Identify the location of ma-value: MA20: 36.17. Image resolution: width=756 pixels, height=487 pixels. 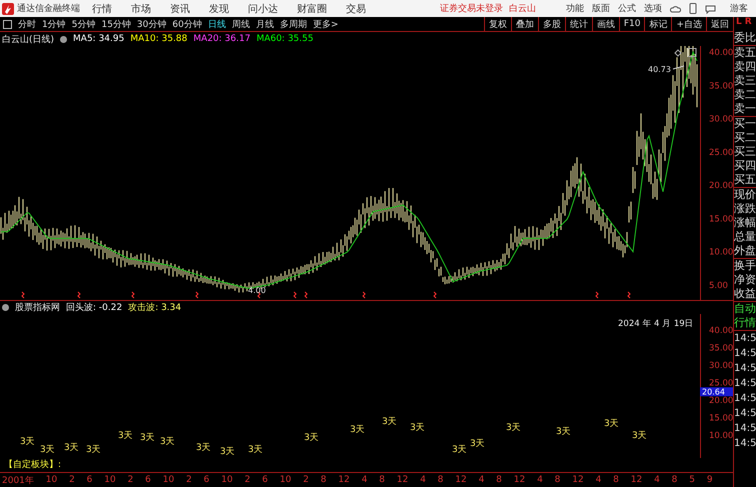
(221, 39).